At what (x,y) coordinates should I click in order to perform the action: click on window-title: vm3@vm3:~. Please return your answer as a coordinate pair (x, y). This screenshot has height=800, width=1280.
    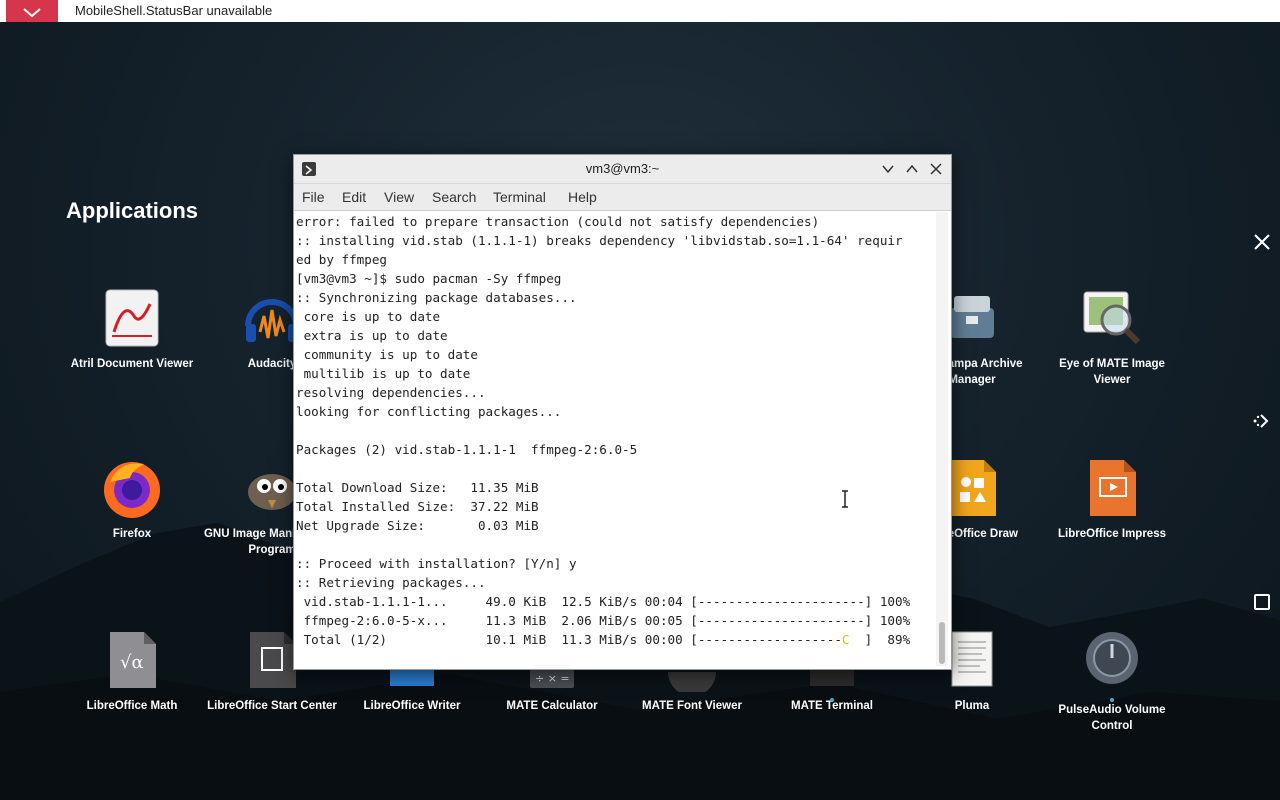
    Looking at the image, I should click on (622, 168).